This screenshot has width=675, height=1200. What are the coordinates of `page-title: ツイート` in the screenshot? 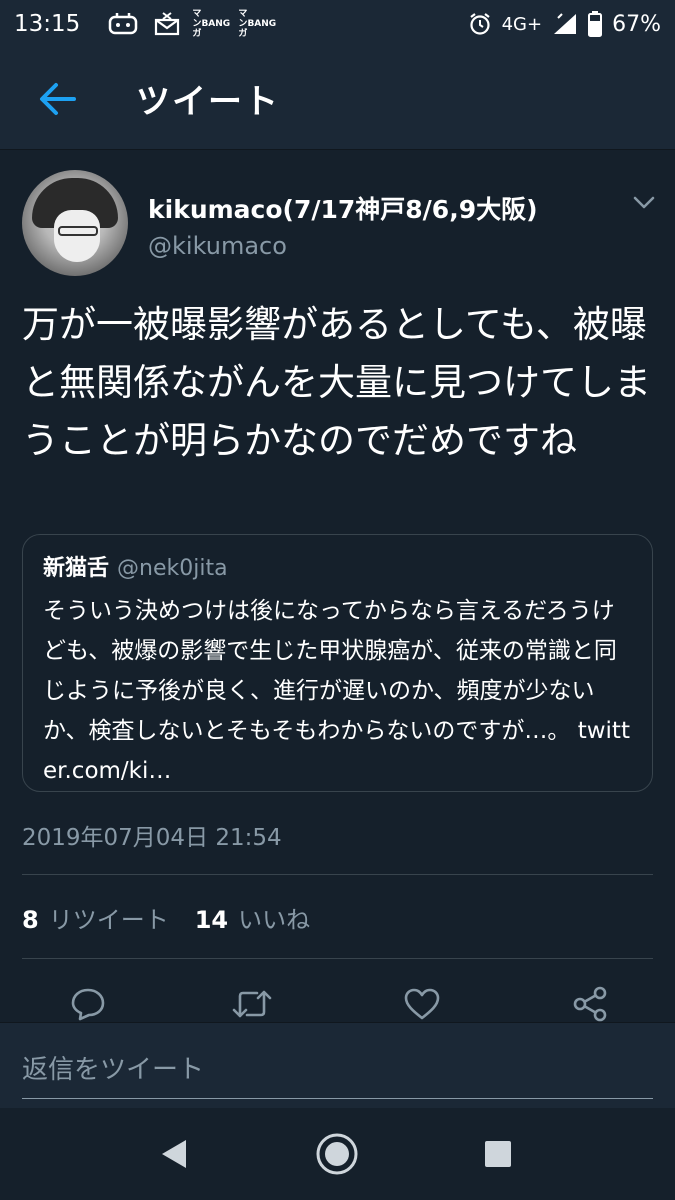 It's located at (208, 102).